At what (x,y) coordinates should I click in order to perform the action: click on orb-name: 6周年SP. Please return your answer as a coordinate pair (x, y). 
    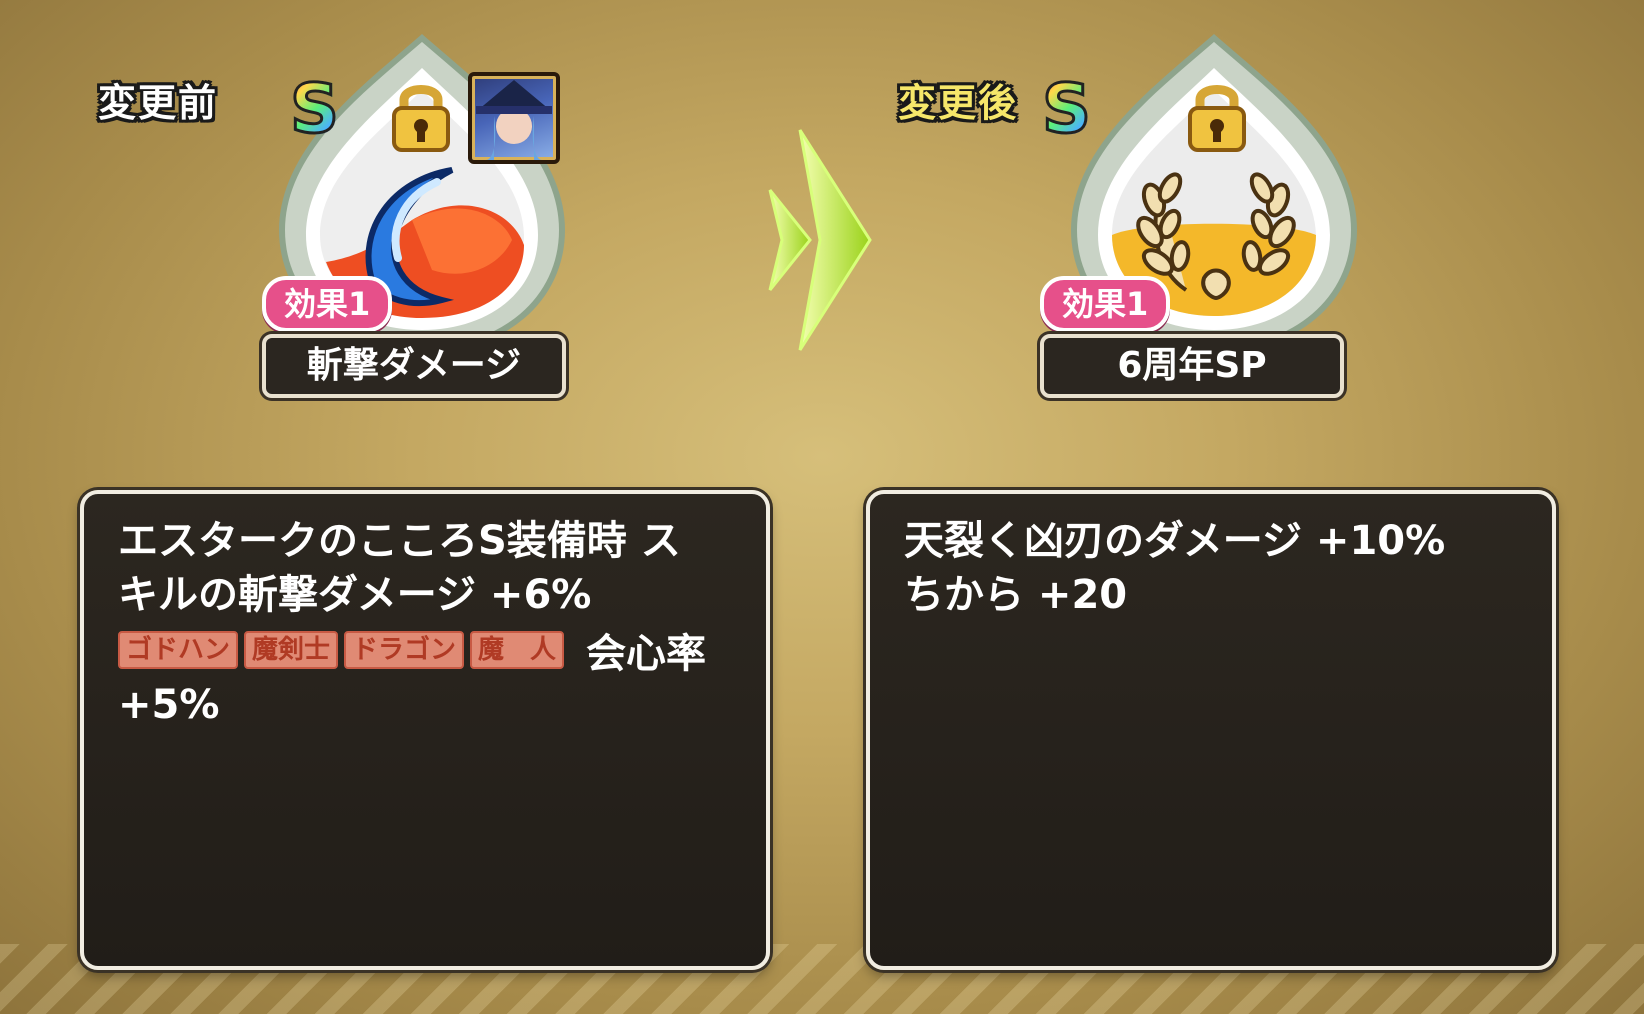
    Looking at the image, I should click on (1192, 366).